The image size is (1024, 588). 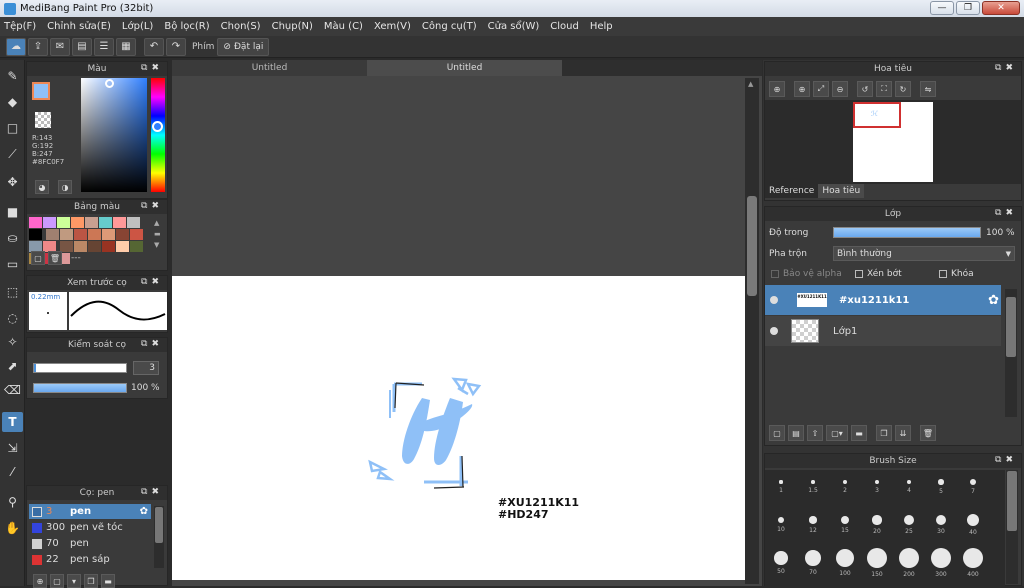 I want to click on tab-navigator: Hoa tiêu, so click(x=841, y=191).